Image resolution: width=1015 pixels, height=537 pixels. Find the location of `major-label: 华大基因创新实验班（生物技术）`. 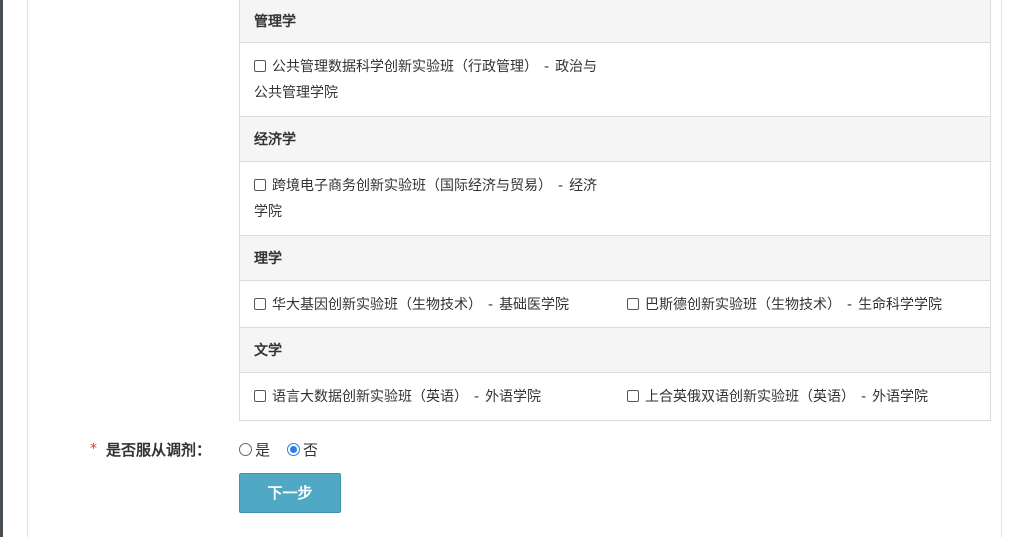

major-label: 华大基因创新实验班（生物技术） is located at coordinates (377, 305).